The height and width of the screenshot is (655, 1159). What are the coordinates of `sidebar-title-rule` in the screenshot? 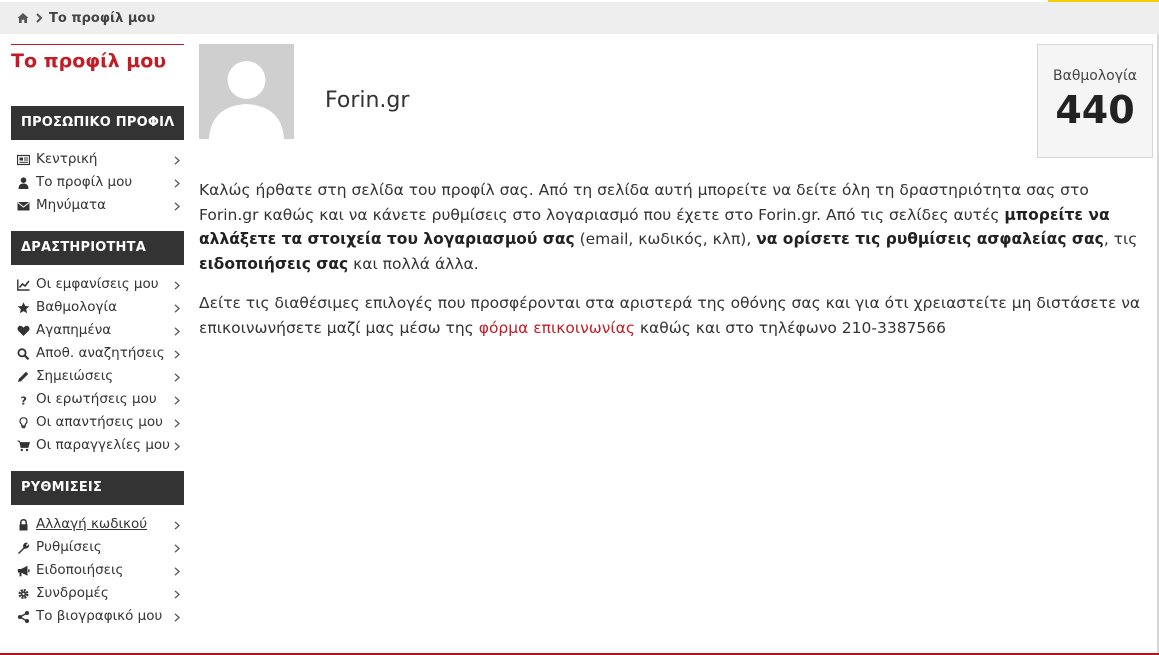 It's located at (97, 44).